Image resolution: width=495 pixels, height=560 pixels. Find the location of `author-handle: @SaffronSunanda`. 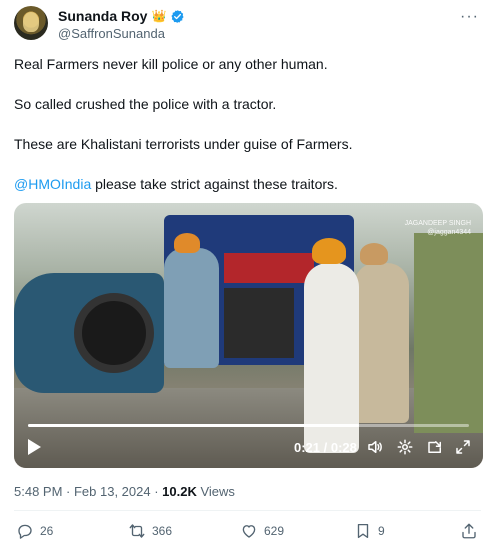

author-handle: @SaffronSunanda is located at coordinates (111, 33).